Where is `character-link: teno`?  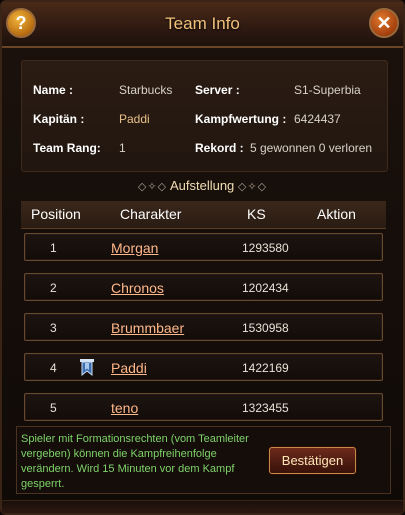 character-link: teno is located at coordinates (124, 408).